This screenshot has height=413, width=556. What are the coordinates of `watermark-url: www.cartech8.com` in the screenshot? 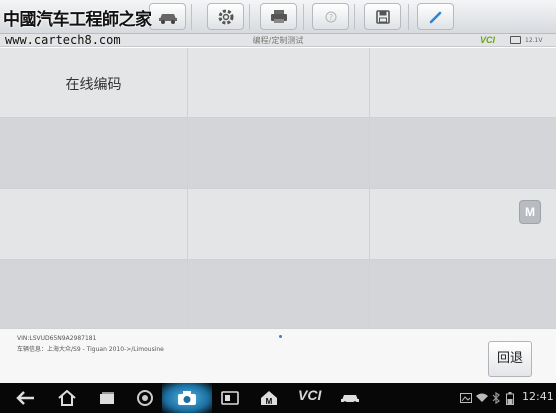 It's located at (63, 40).